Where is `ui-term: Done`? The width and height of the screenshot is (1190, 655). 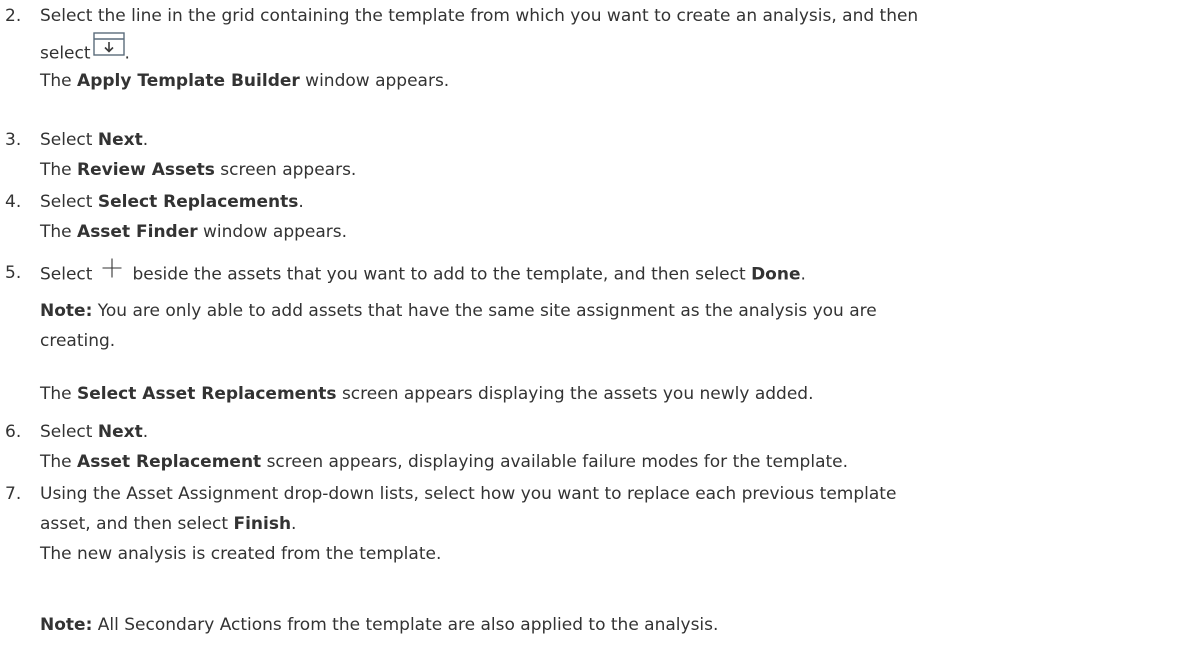 ui-term: Done is located at coordinates (776, 274).